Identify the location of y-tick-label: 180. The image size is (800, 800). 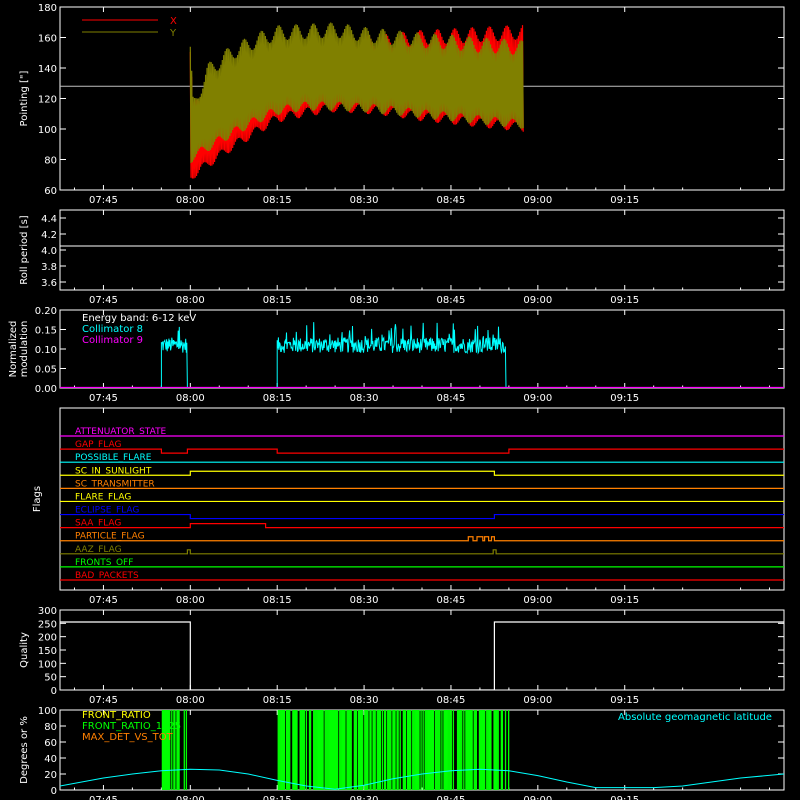
(47, 8).